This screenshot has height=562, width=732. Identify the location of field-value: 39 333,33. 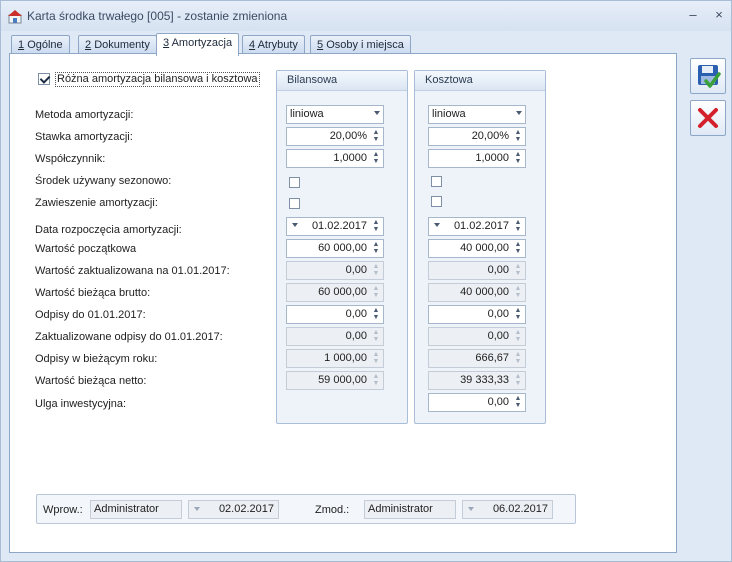
(484, 380).